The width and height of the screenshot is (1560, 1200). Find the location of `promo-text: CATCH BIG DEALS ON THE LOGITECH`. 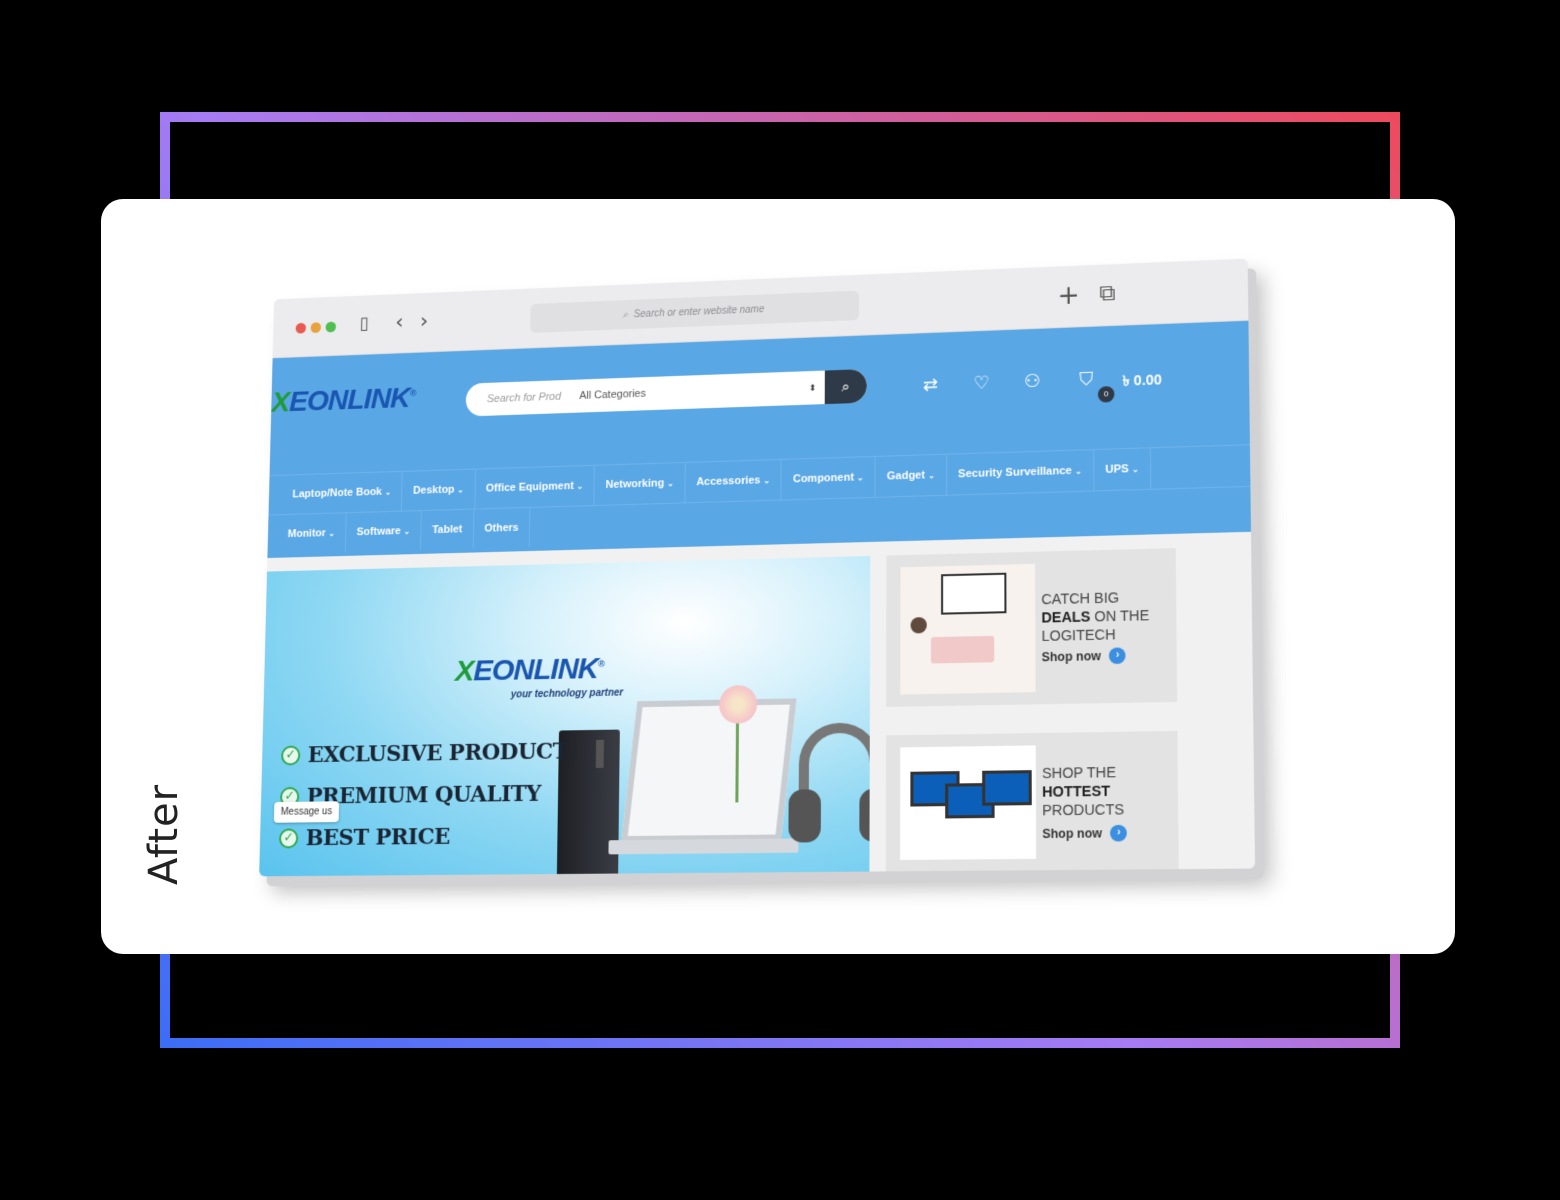

promo-text: CATCH BIG DEALS ON THE LOGITECH is located at coordinates (1095, 616).